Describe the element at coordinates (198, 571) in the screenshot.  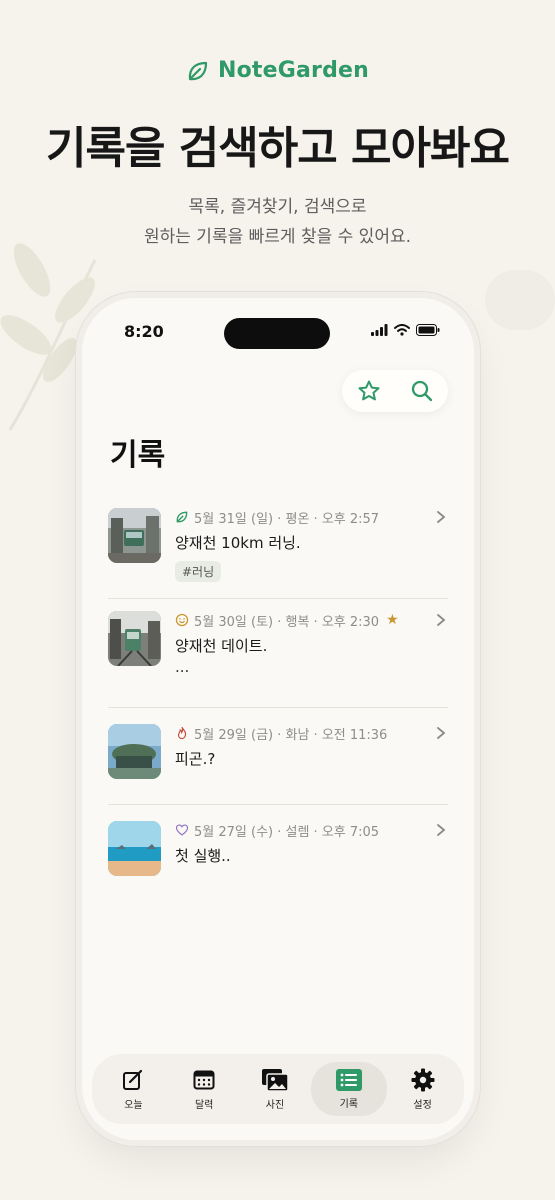
I see `record-tag: #러닝` at that location.